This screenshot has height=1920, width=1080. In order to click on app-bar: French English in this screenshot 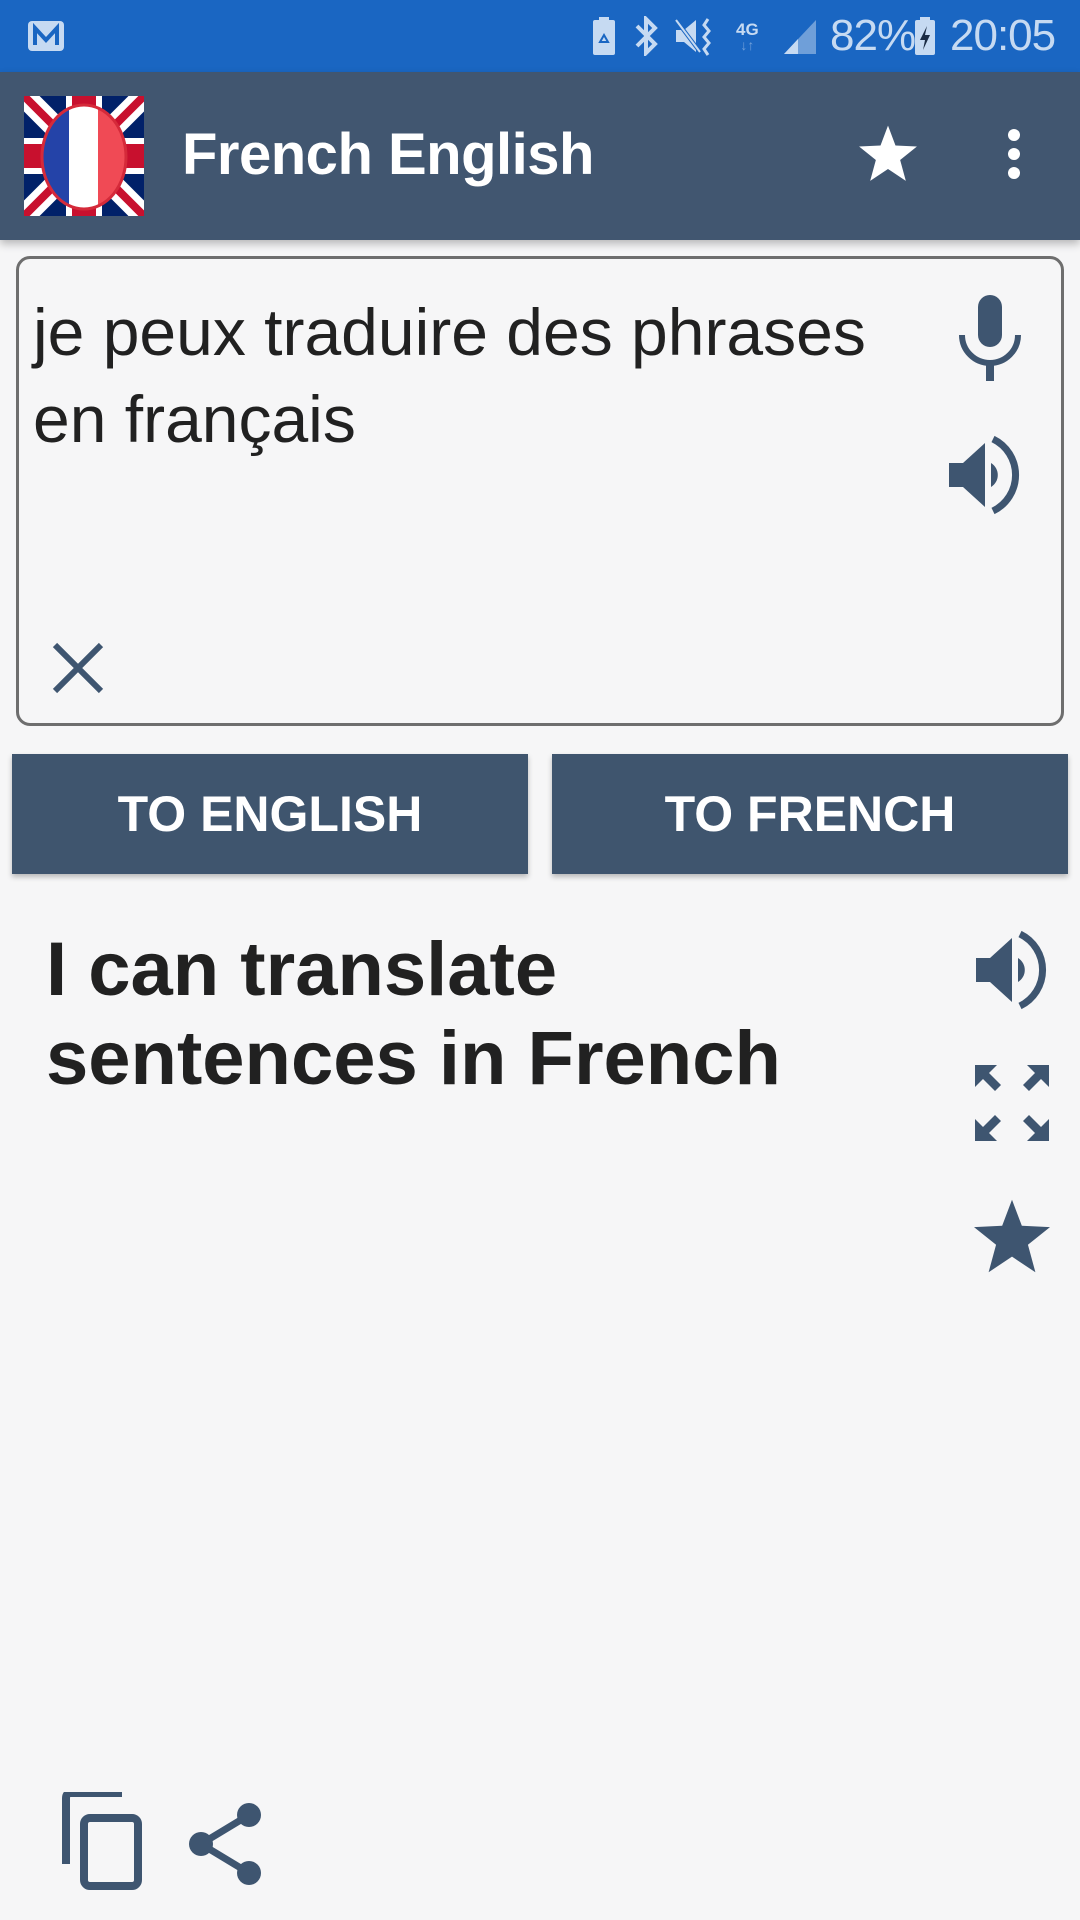, I will do `click(540, 156)`.